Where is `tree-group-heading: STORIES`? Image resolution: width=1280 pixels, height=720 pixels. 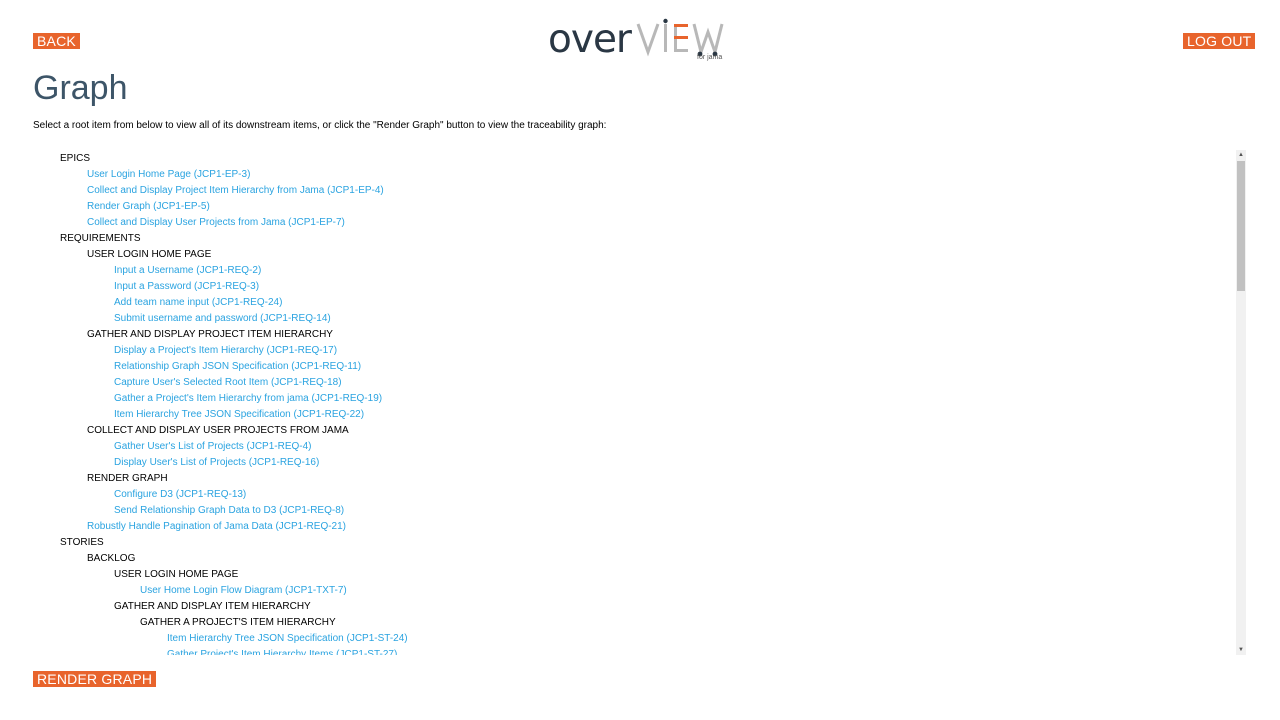 tree-group-heading: STORIES is located at coordinates (82, 542).